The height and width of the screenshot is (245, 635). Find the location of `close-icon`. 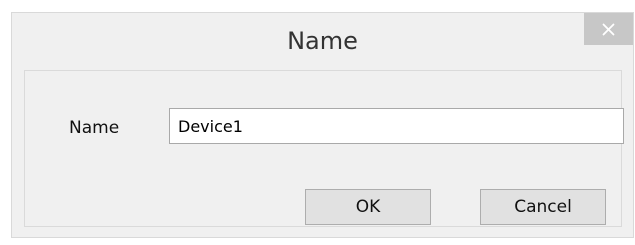

close-icon is located at coordinates (608, 29).